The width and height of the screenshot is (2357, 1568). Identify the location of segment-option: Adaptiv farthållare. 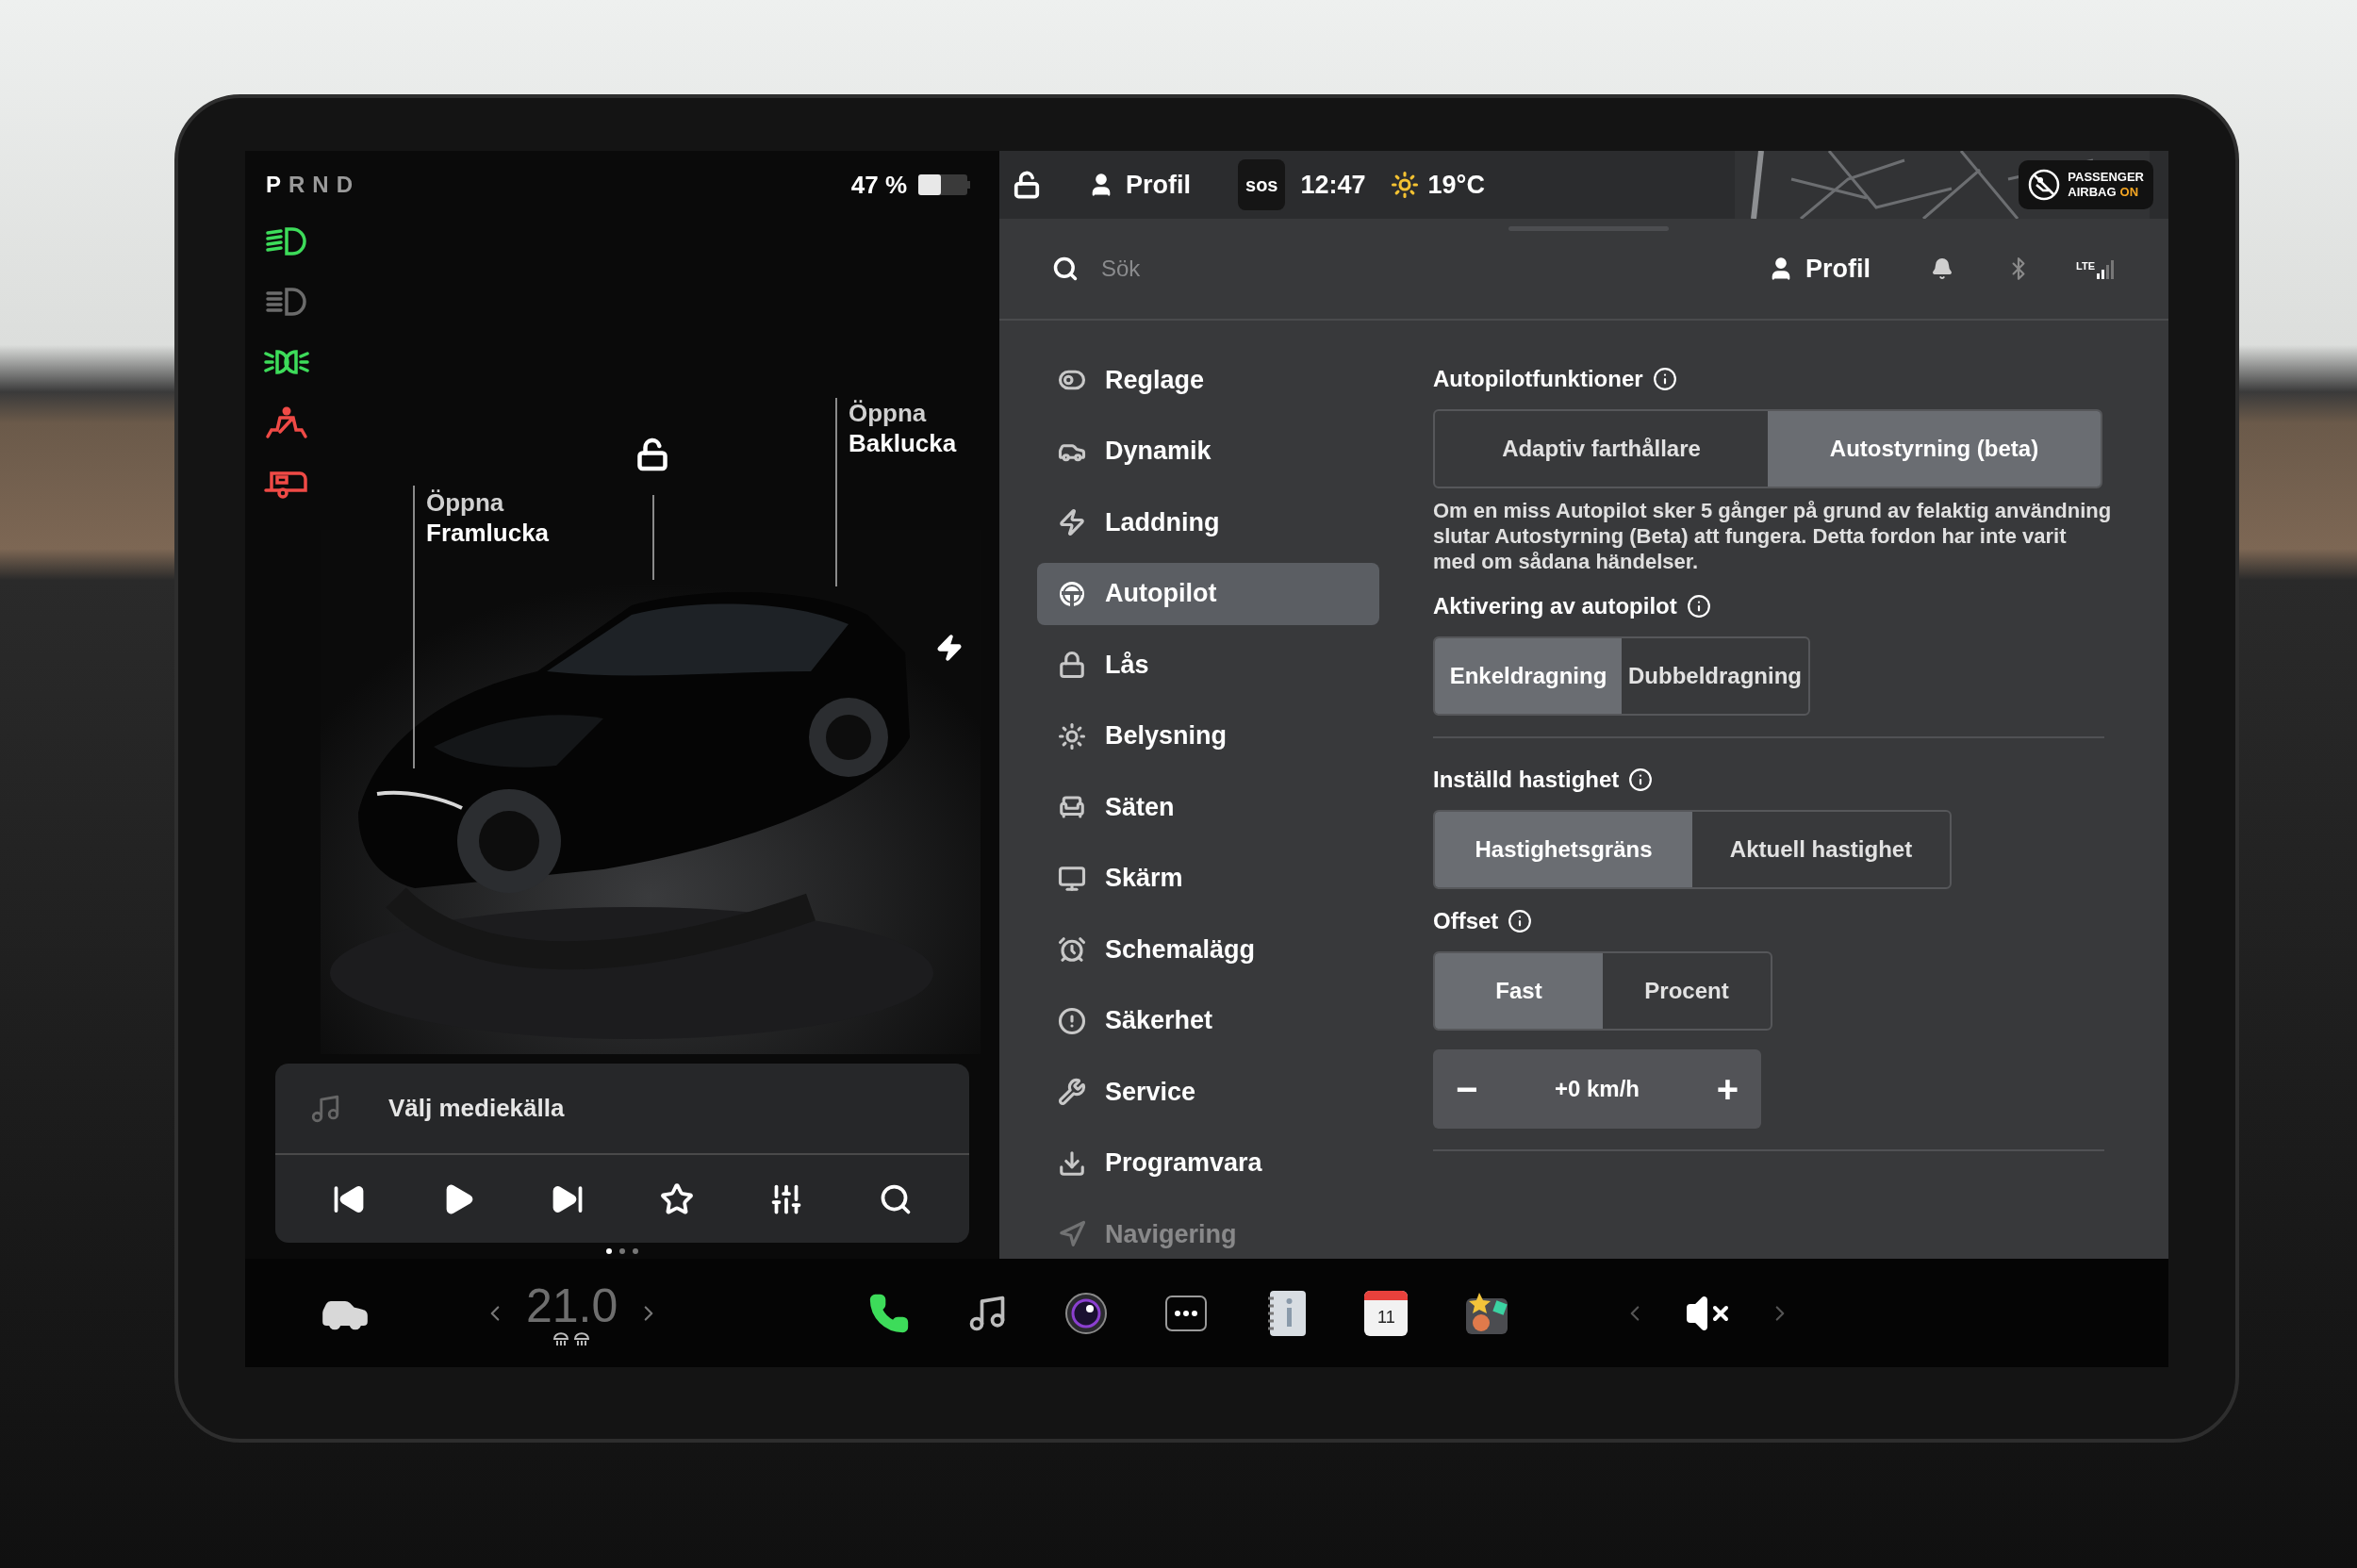
(1601, 449).